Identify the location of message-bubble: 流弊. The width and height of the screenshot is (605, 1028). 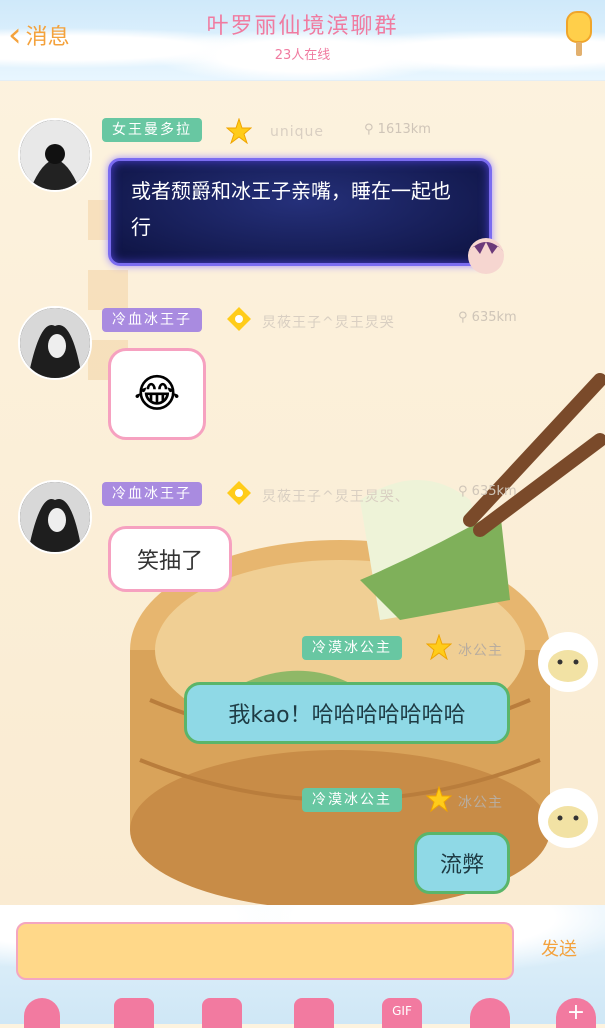
(462, 863).